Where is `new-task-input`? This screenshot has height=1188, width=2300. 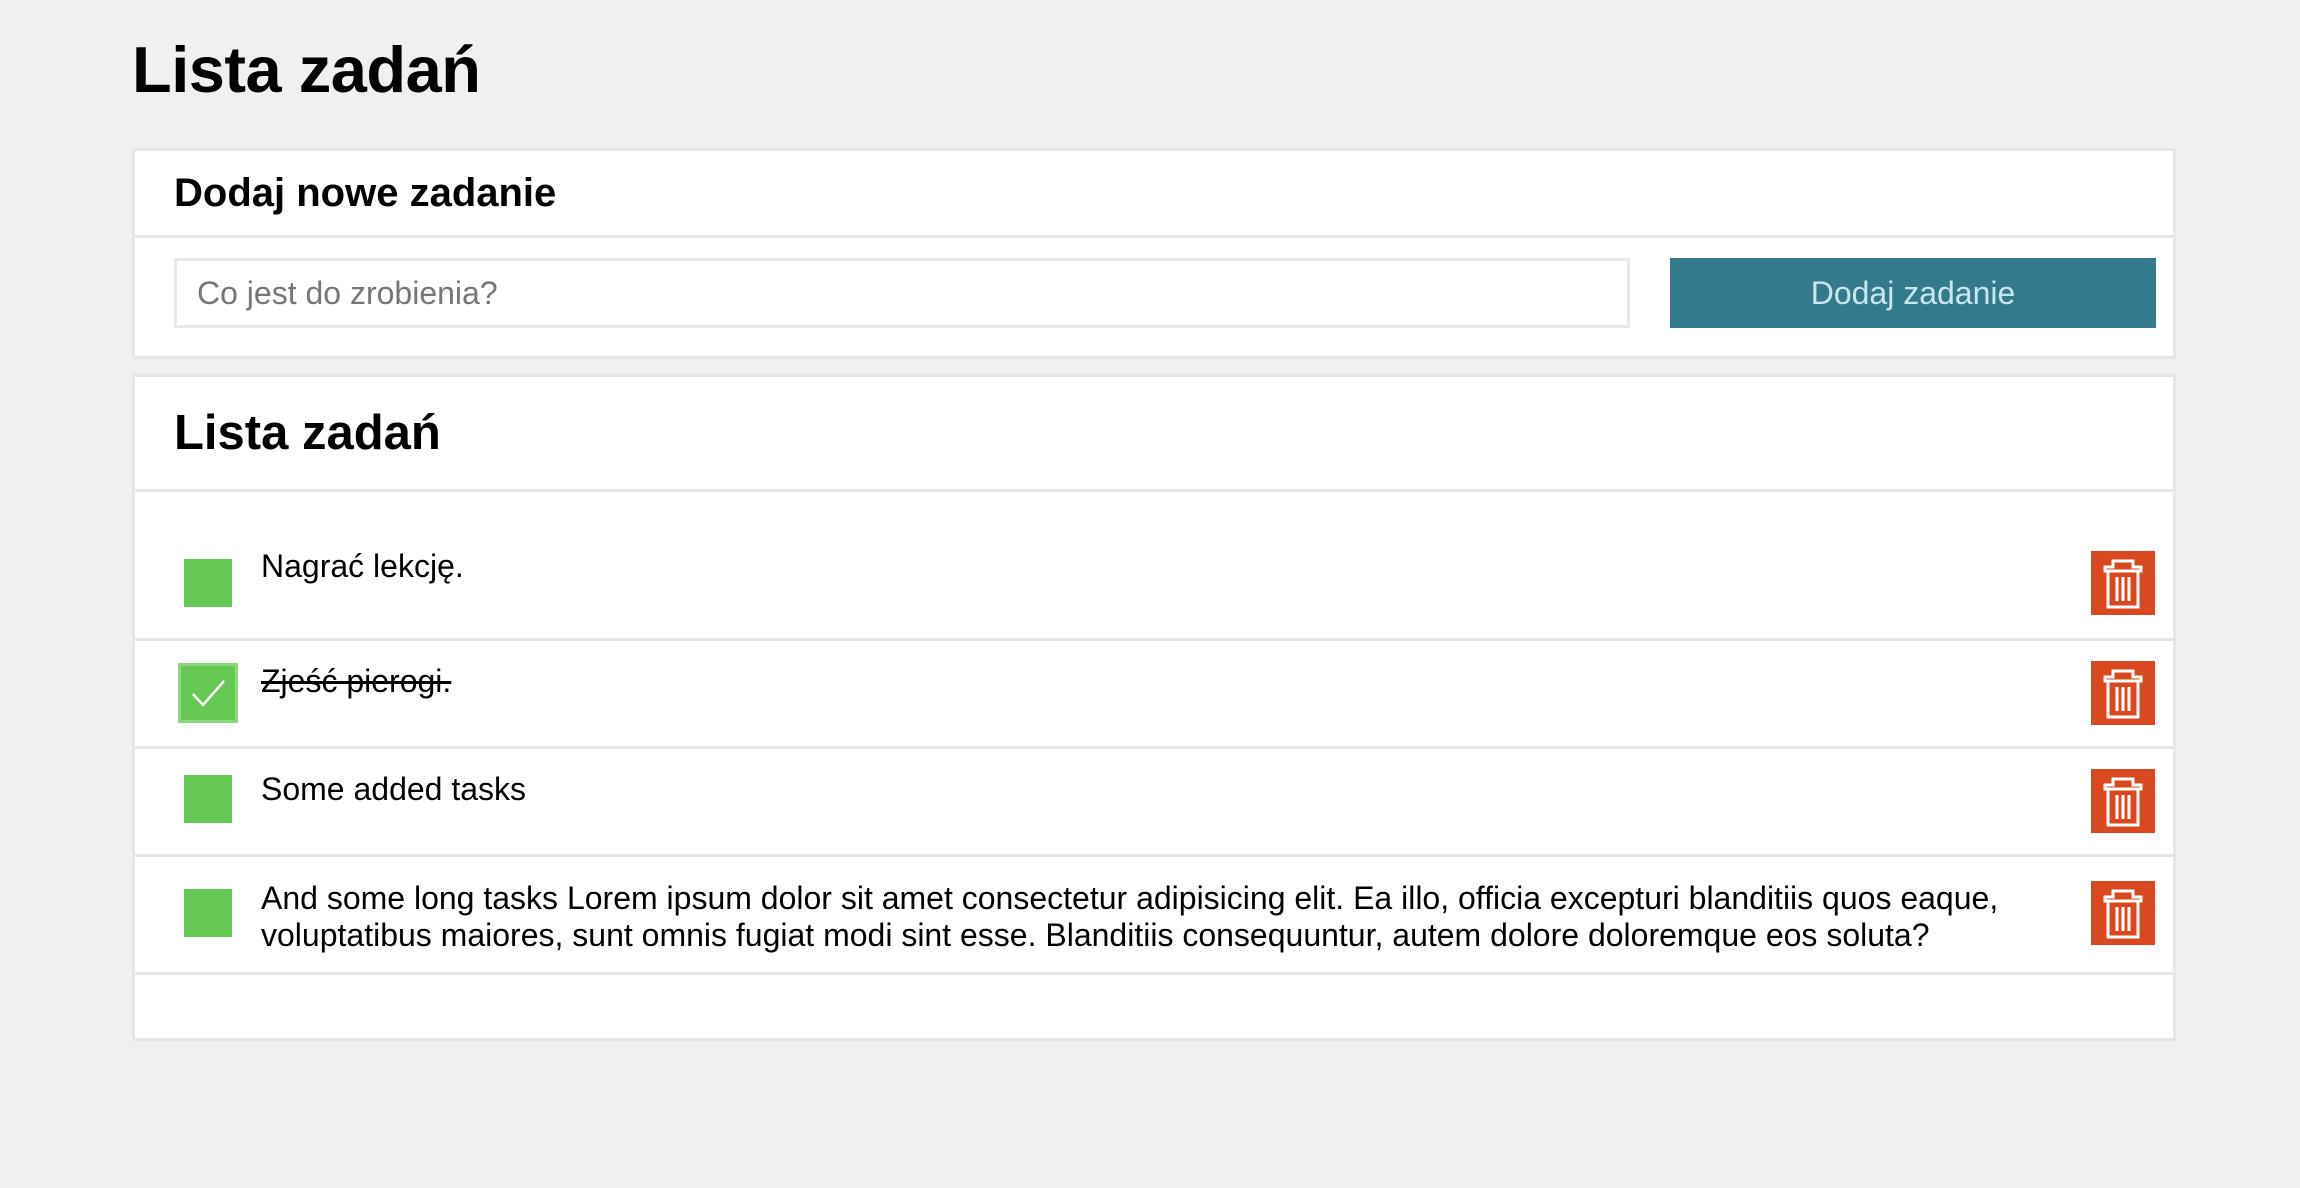 new-task-input is located at coordinates (902, 293).